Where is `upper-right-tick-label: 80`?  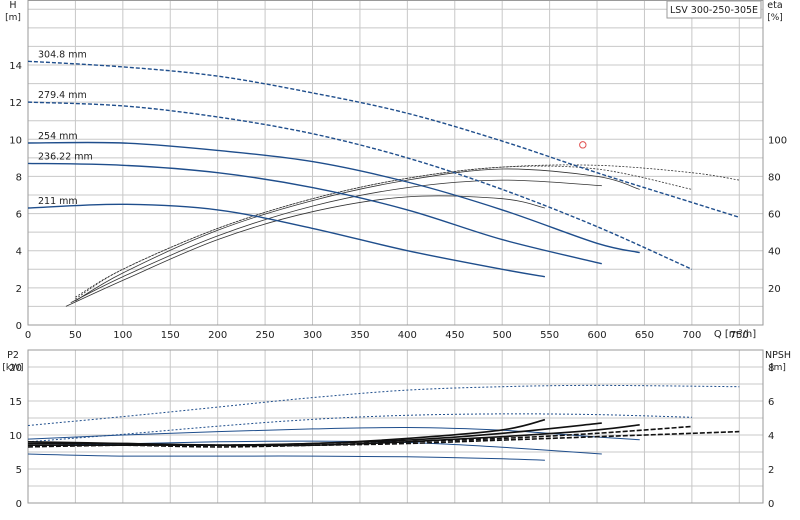
upper-right-tick-label: 80 is located at coordinates (774, 177).